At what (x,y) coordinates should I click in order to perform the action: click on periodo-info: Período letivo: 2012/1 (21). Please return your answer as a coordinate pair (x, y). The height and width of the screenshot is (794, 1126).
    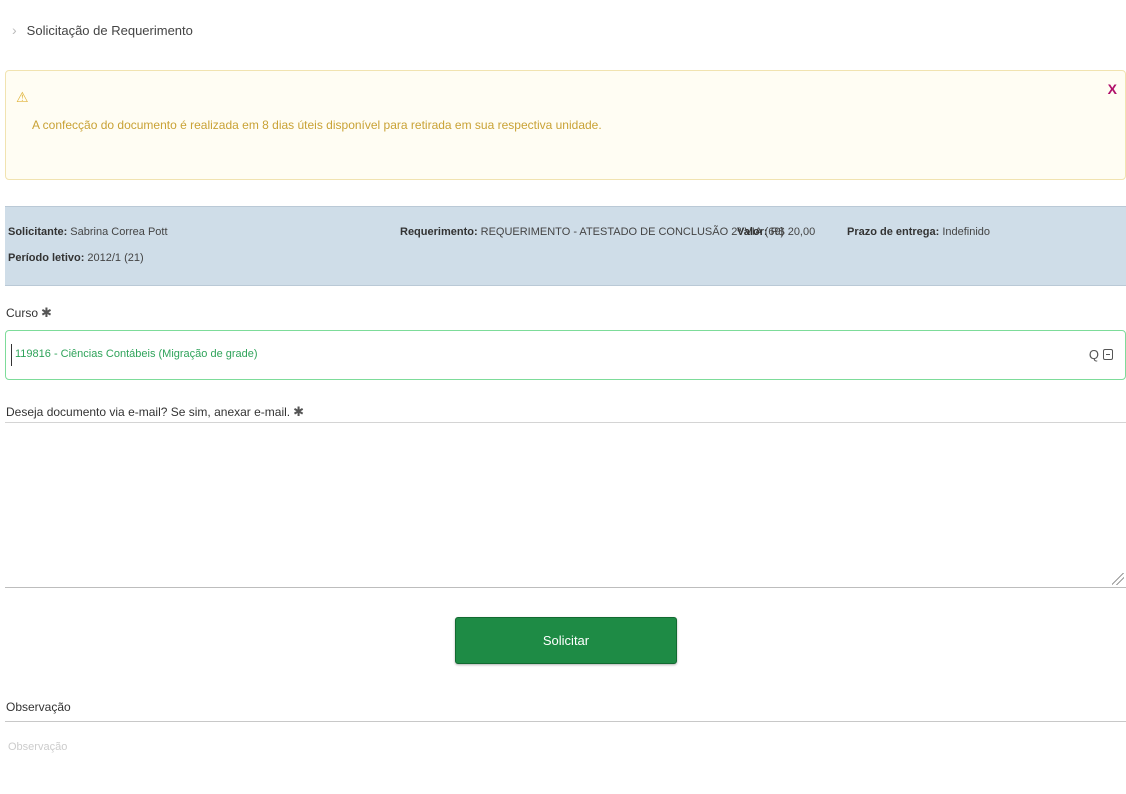
    Looking at the image, I should click on (76, 258).